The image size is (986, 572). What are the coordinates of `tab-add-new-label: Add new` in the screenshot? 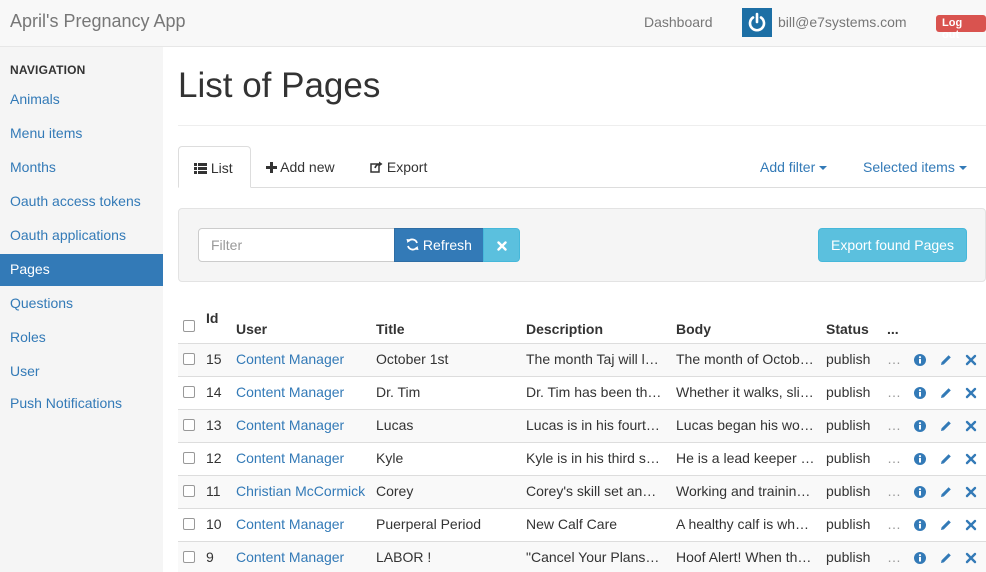 It's located at (307, 167).